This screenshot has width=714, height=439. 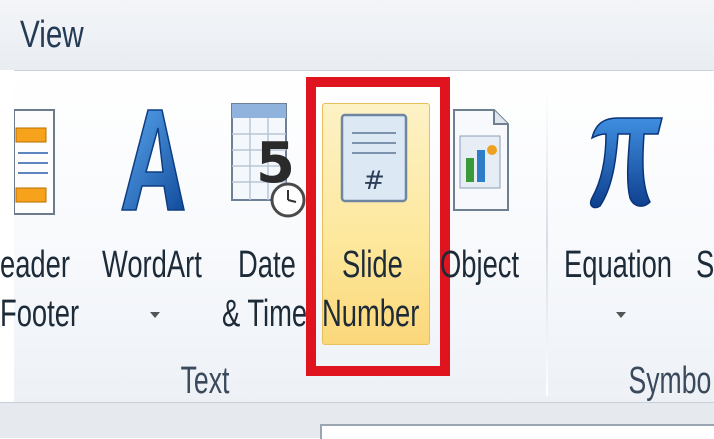 What do you see at coordinates (705, 265) in the screenshot?
I see `symbol-label: S` at bounding box center [705, 265].